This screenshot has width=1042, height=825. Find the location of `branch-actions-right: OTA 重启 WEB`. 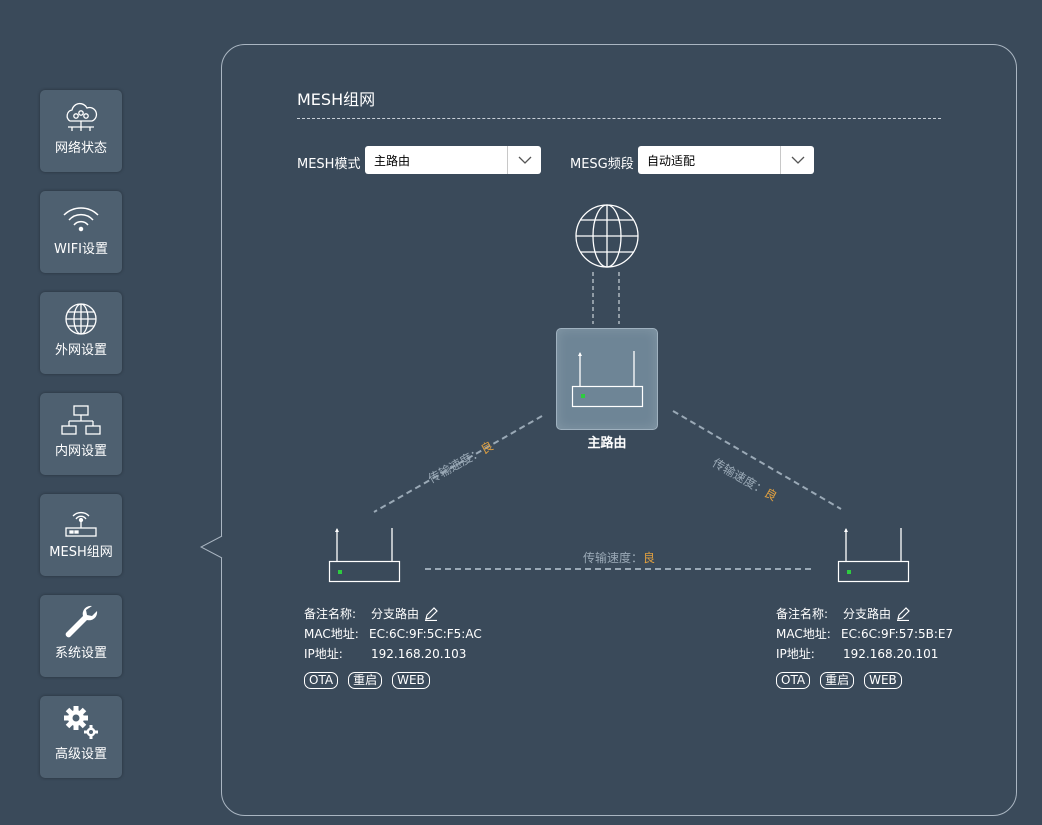

branch-actions-right: OTA 重启 WEB is located at coordinates (839, 680).